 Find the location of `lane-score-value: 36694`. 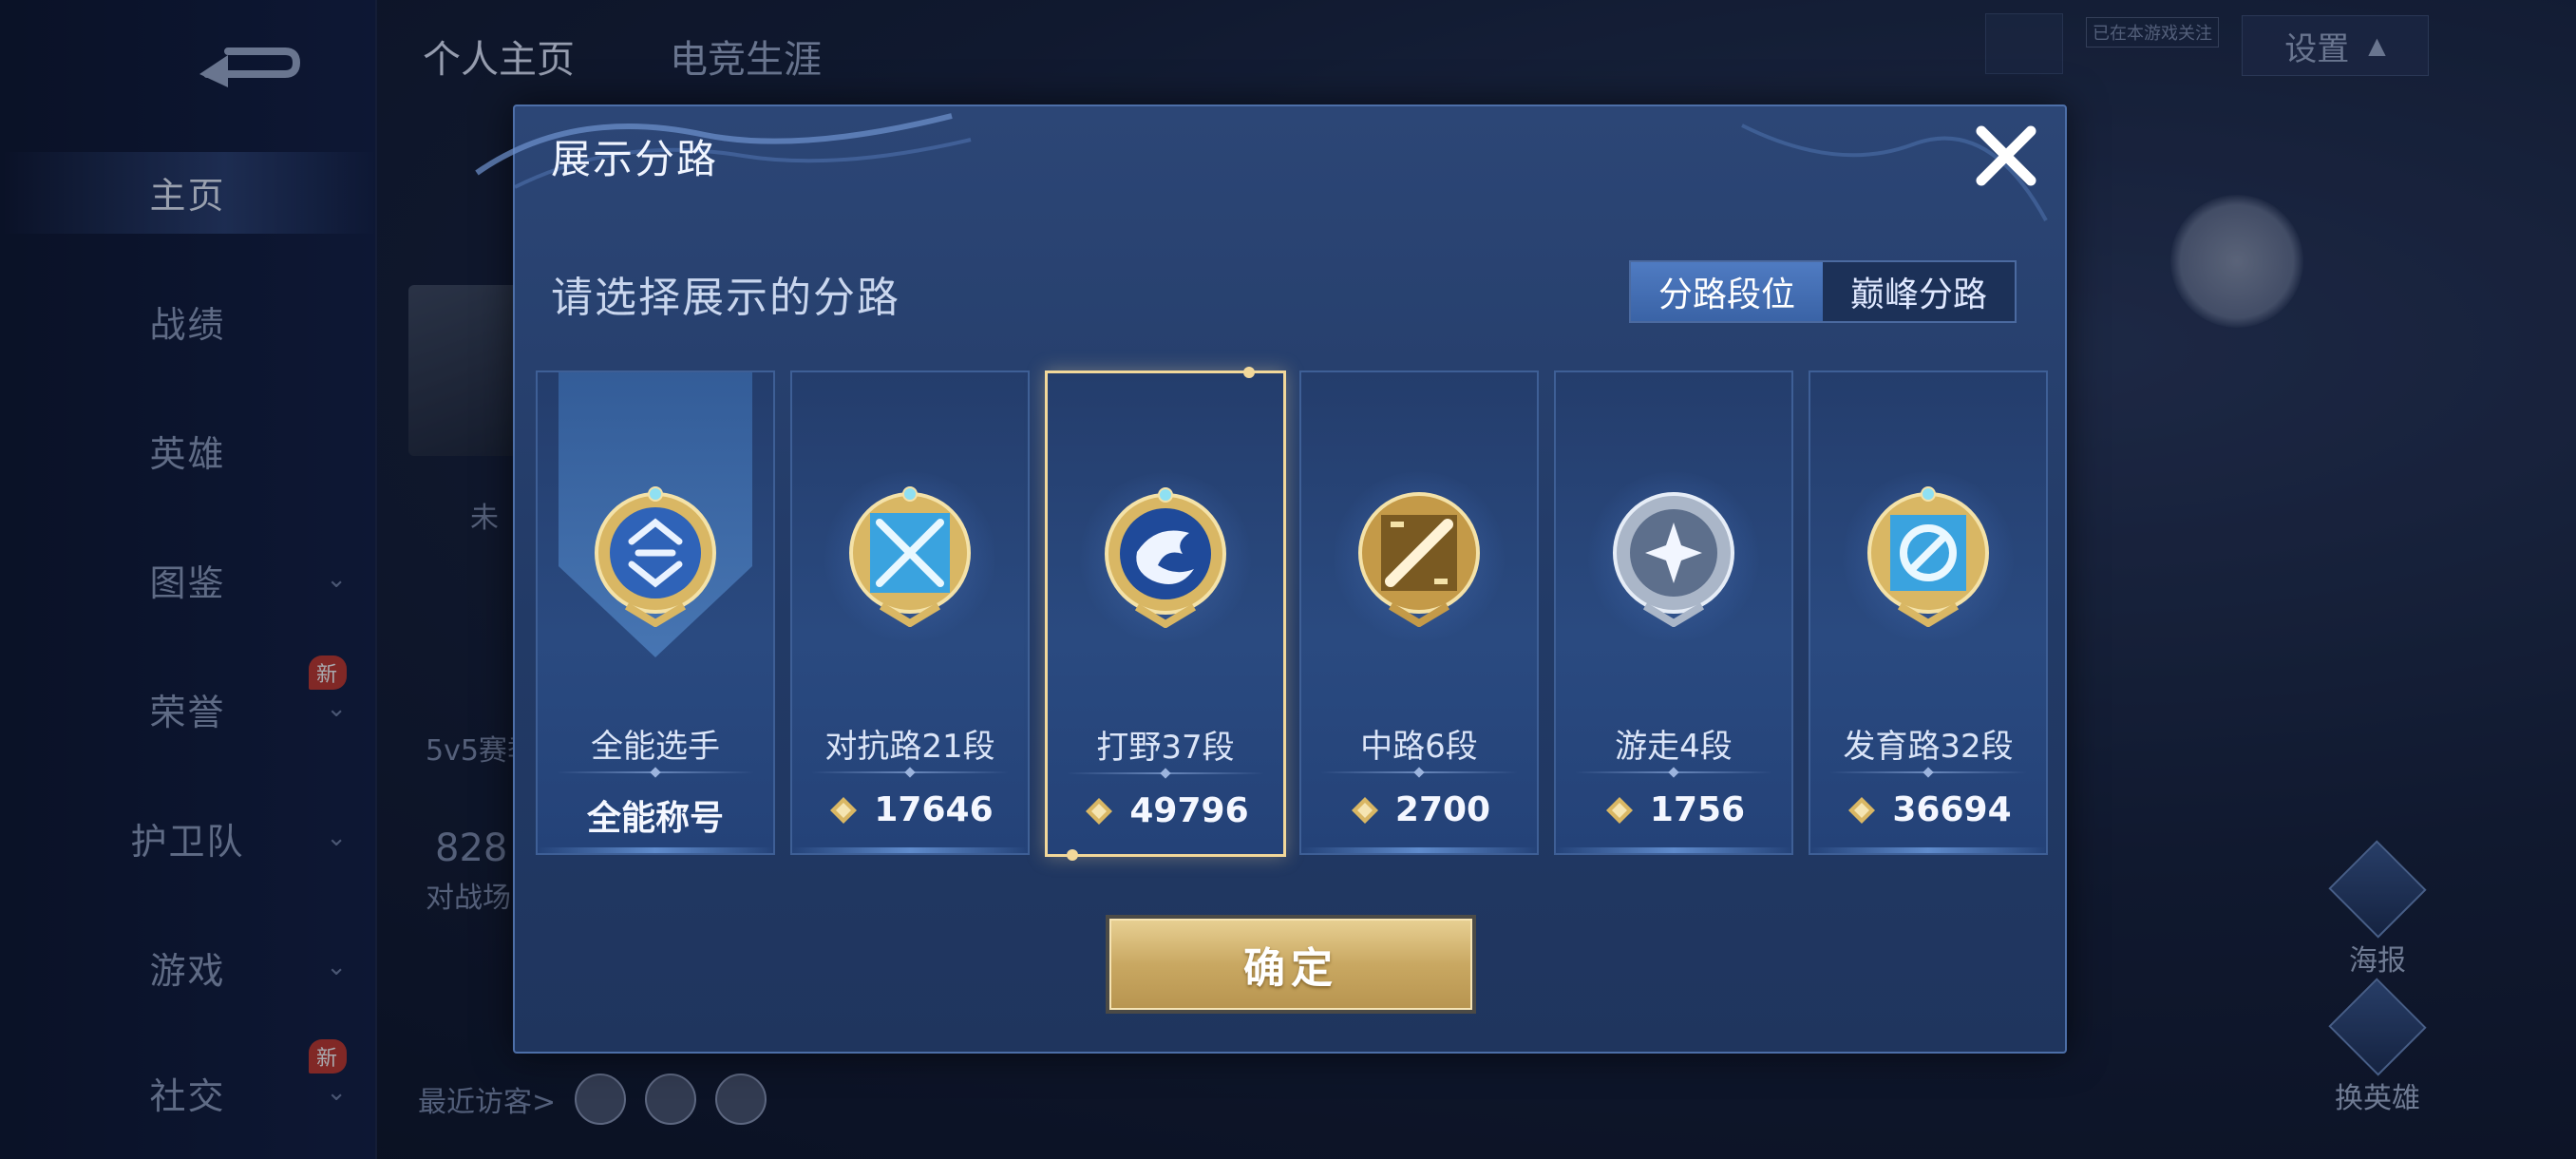

lane-score-value: 36694 is located at coordinates (1952, 809).